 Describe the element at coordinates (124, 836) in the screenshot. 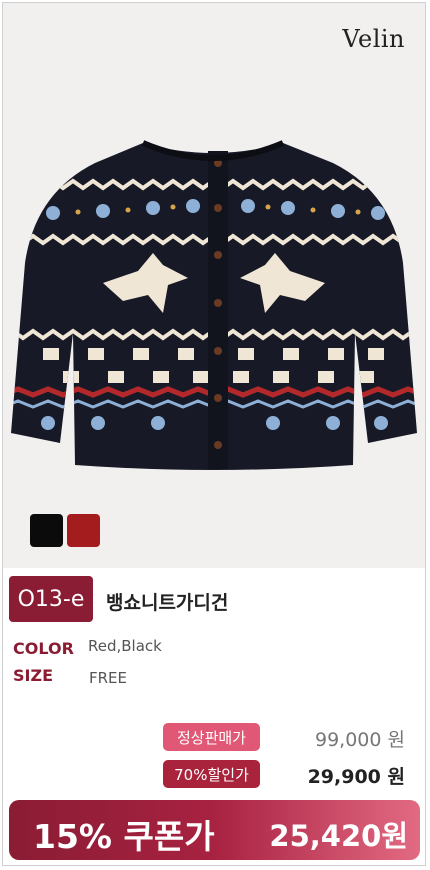

I see `coupon-label: 15% 쿠폰가` at that location.